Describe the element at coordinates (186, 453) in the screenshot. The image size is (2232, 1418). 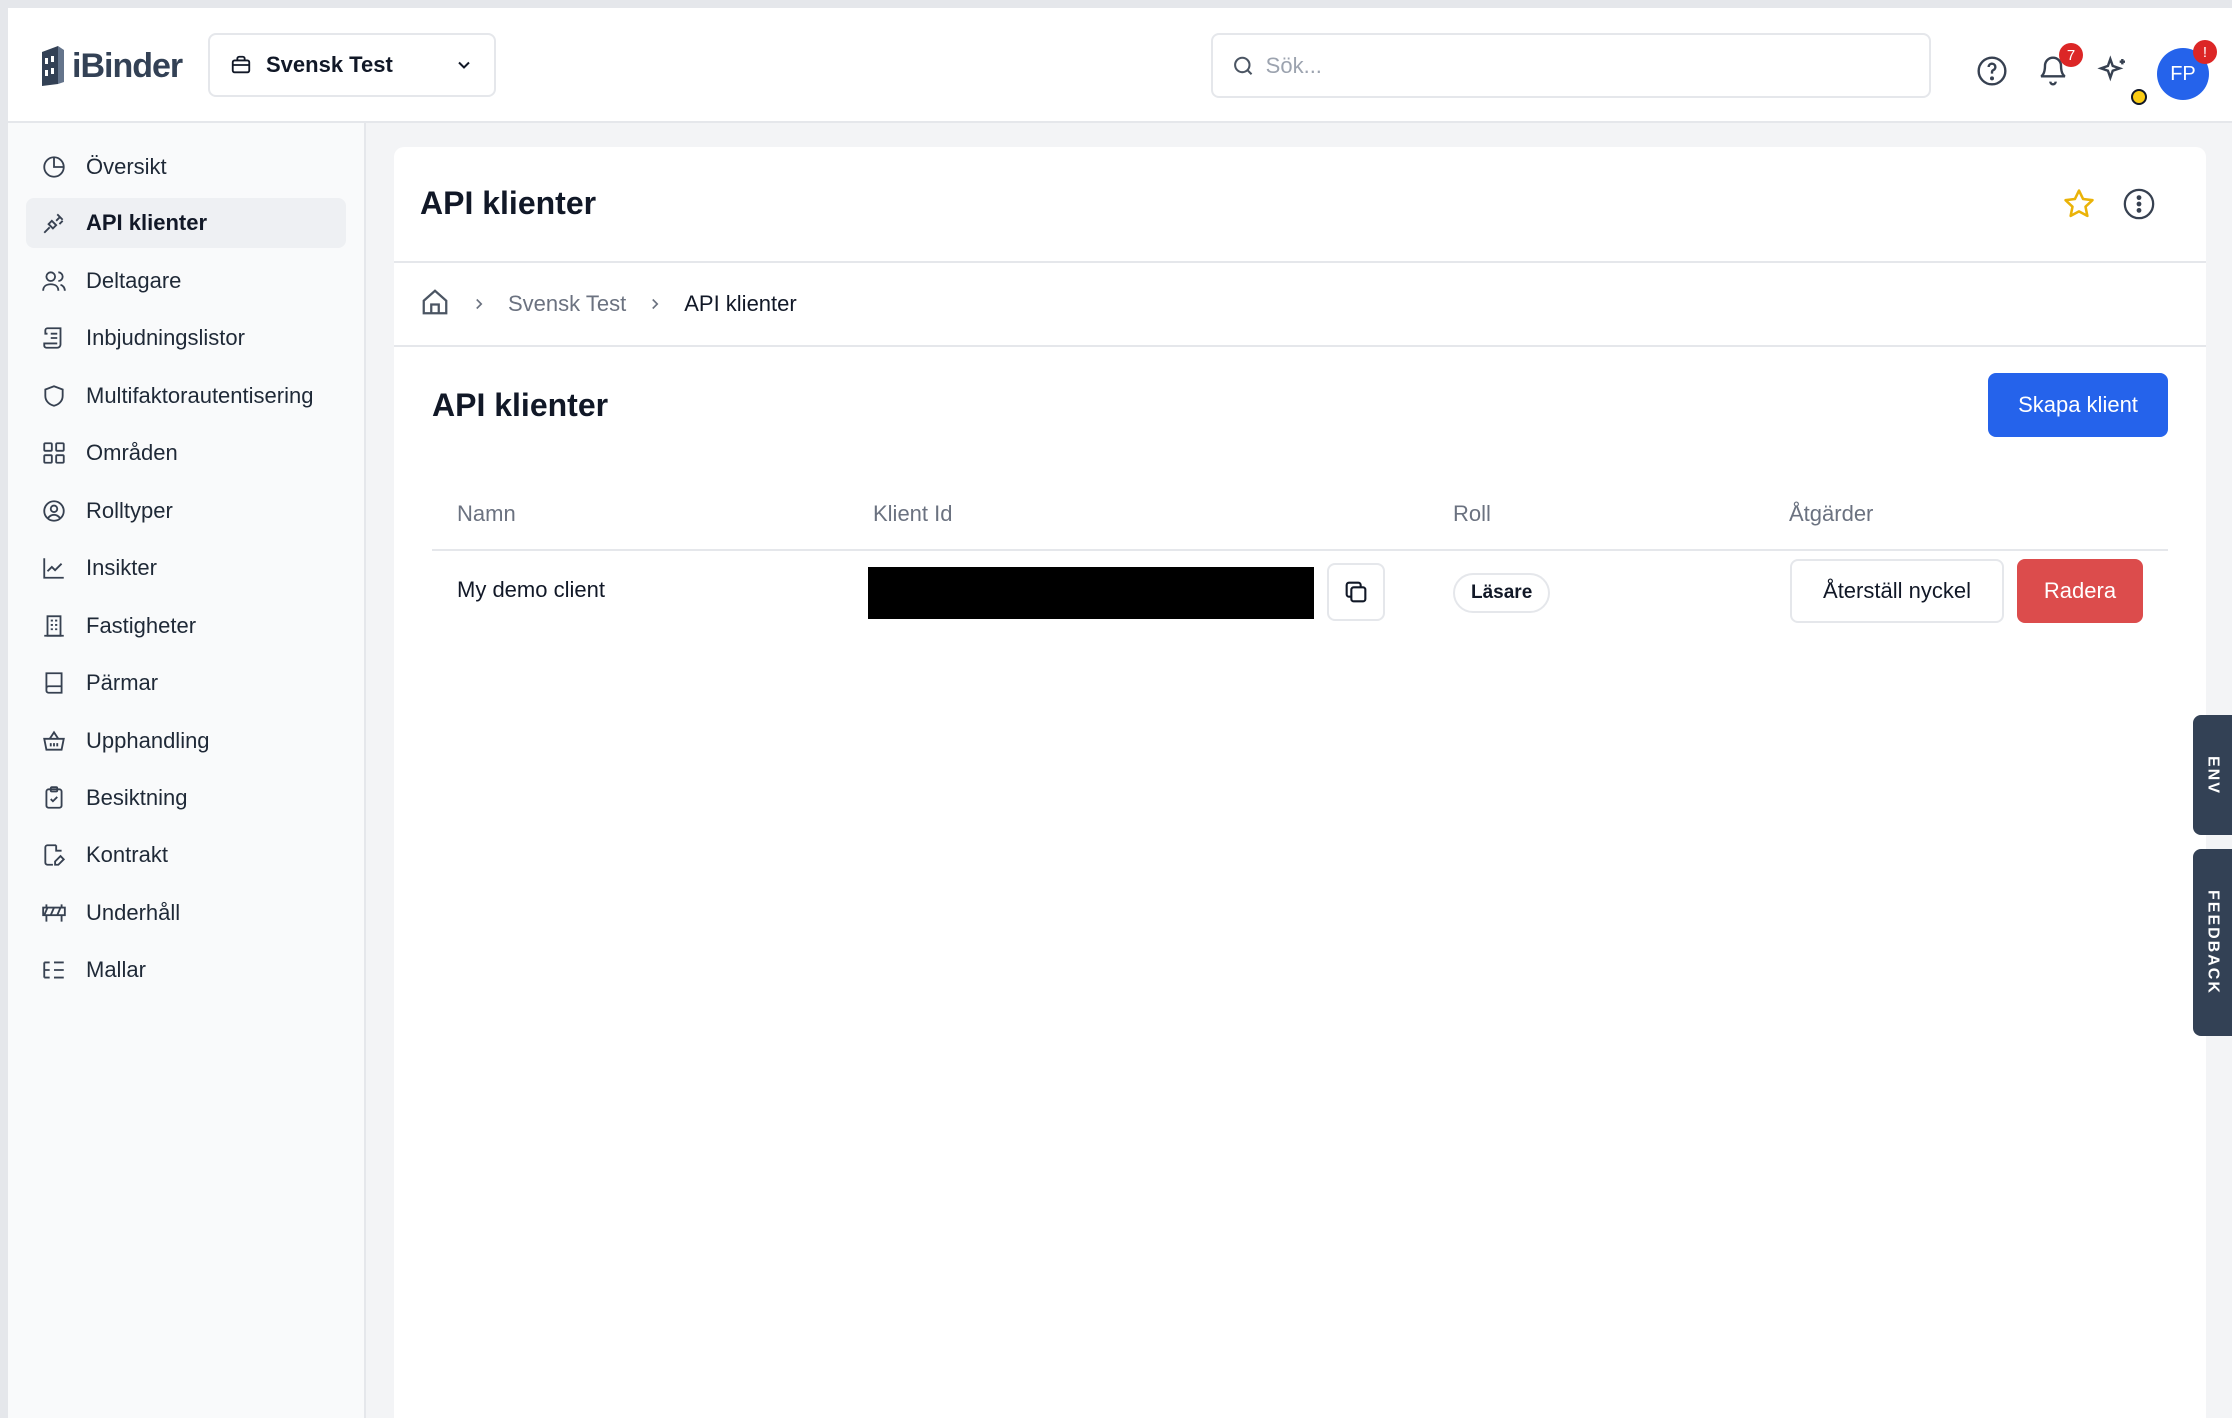
I see `sidebar-item-omraden: Områden` at that location.